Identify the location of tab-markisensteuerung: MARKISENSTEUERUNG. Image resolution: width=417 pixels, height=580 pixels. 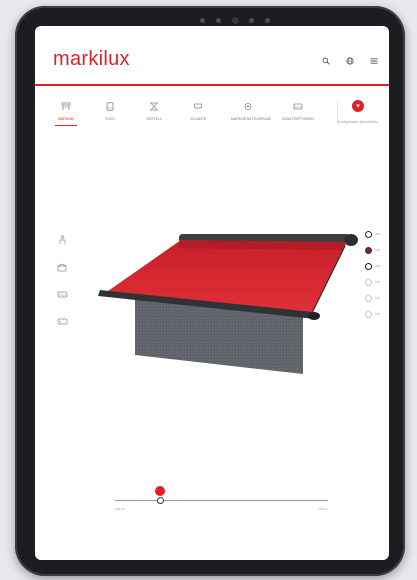
(251, 111).